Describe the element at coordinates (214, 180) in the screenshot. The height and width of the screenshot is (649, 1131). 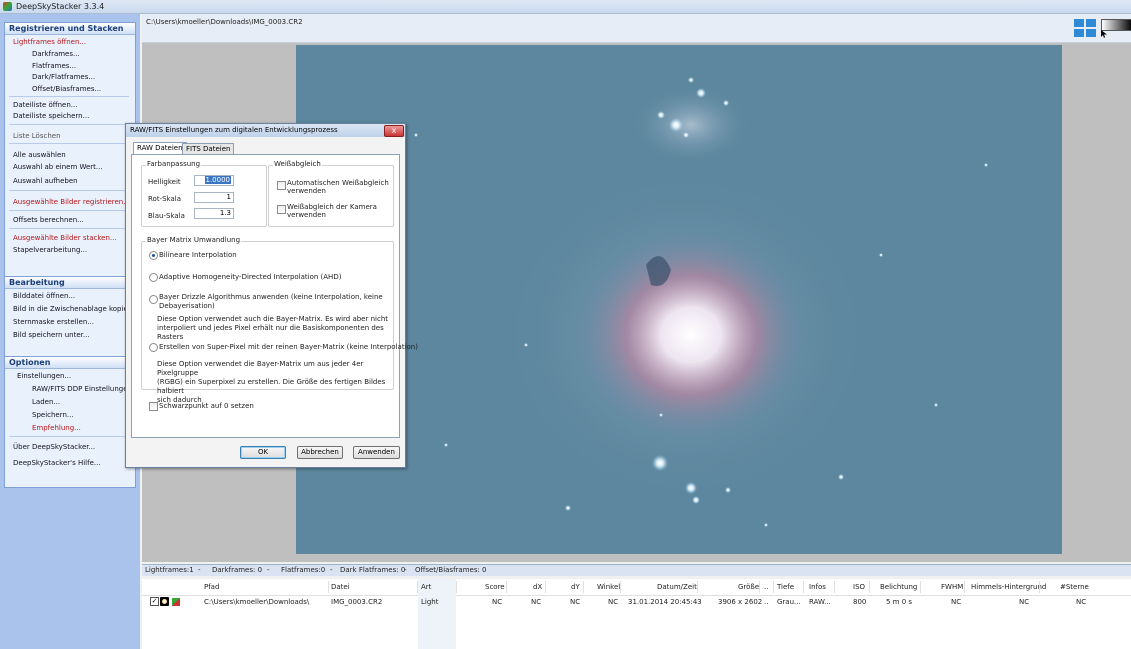
I see `brightness-input: 1.0000` at that location.